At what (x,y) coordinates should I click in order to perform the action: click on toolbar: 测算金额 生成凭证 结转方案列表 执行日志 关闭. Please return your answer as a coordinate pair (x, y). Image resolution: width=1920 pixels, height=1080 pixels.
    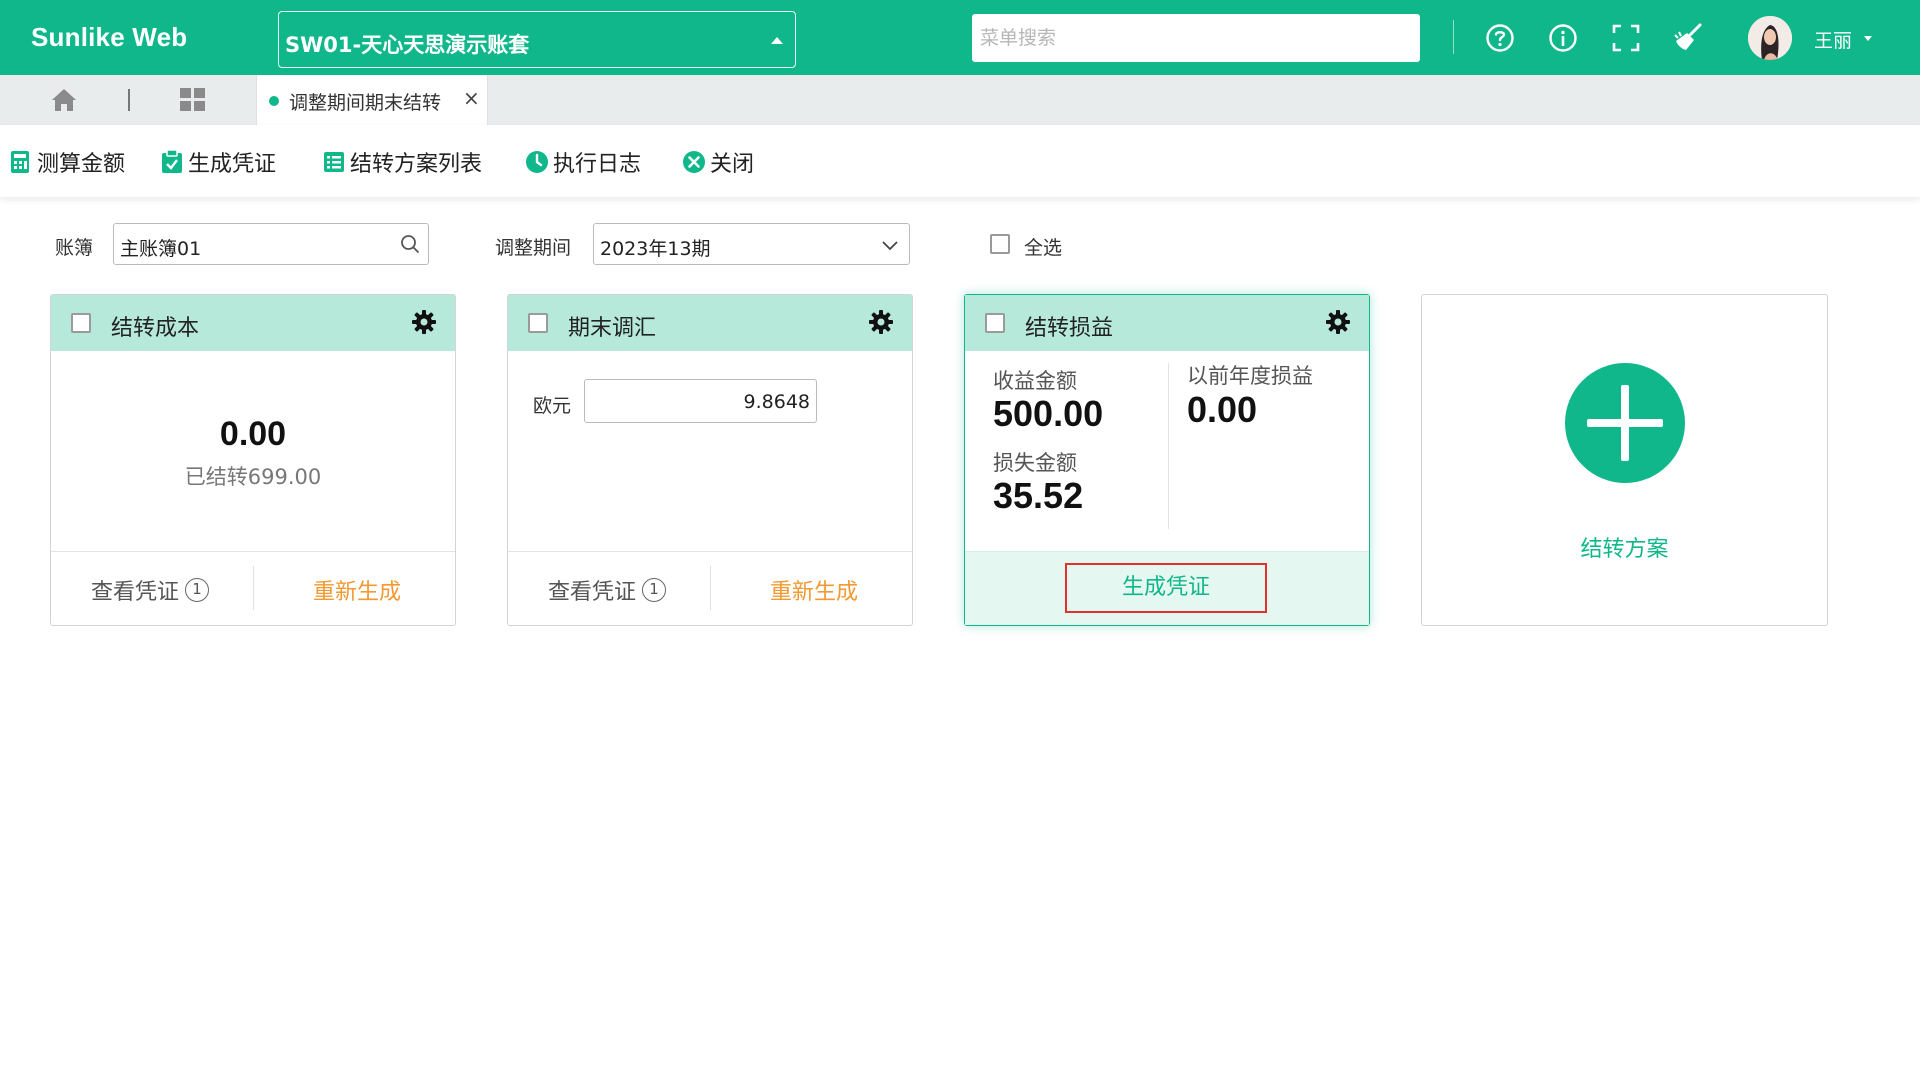
    Looking at the image, I should click on (960, 161).